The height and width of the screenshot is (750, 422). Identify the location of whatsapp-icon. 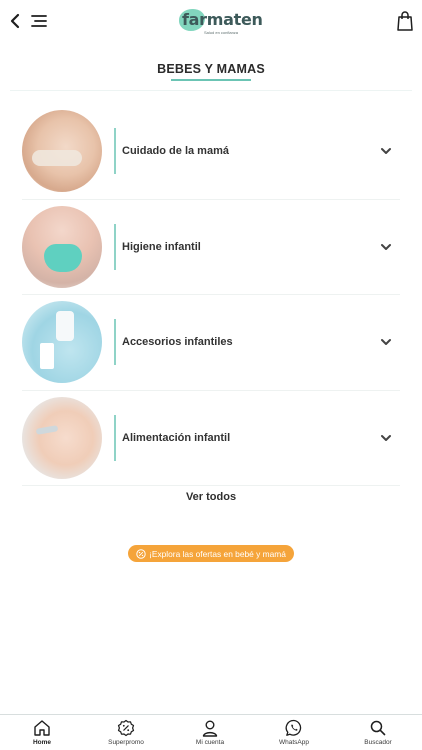
(293, 727).